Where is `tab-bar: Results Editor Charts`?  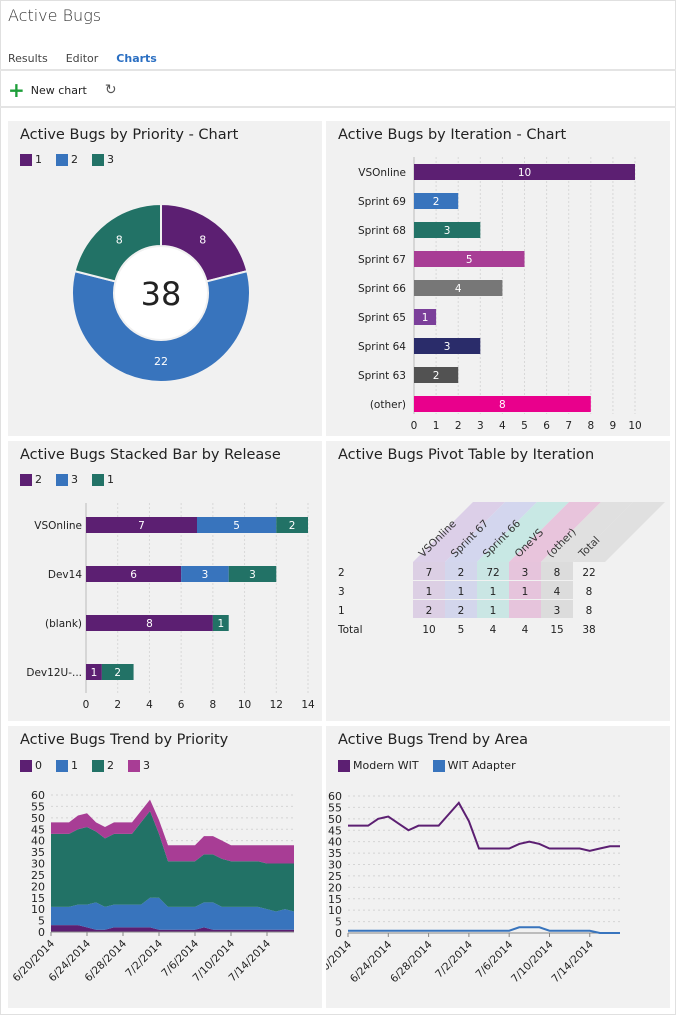
tab-bar: Results Editor Charts is located at coordinates (82, 58).